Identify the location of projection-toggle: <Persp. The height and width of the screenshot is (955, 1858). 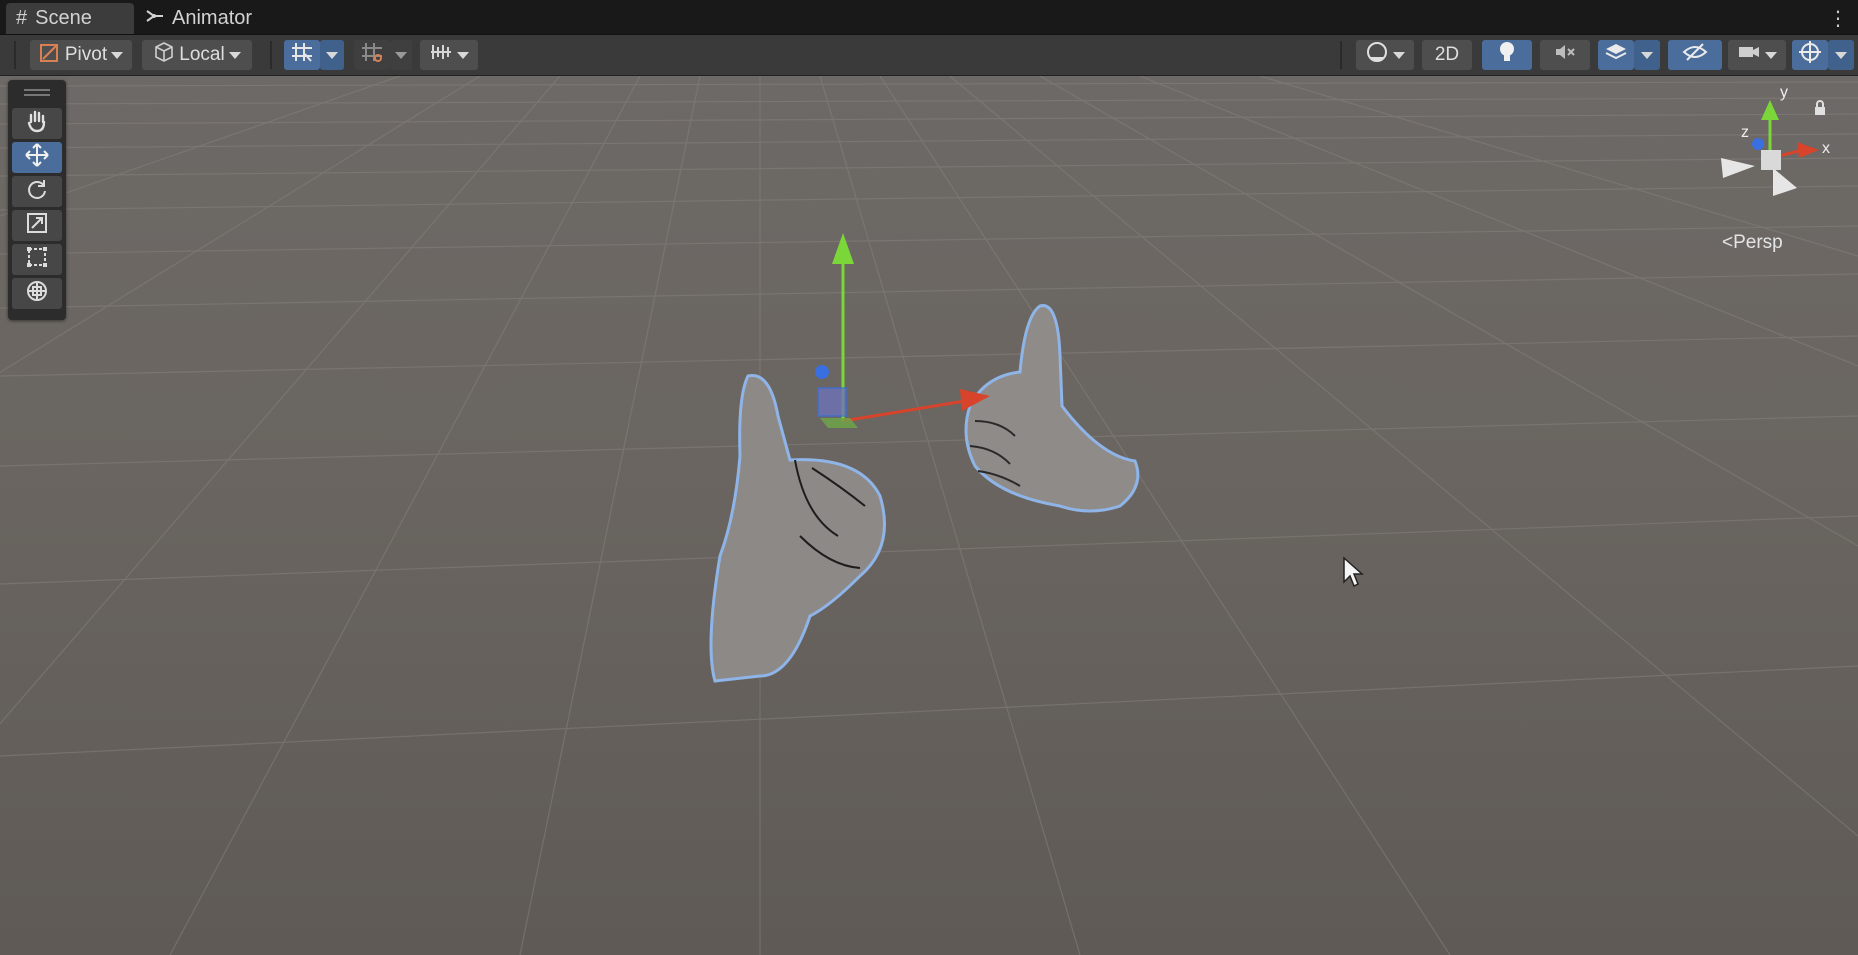
(1752, 243).